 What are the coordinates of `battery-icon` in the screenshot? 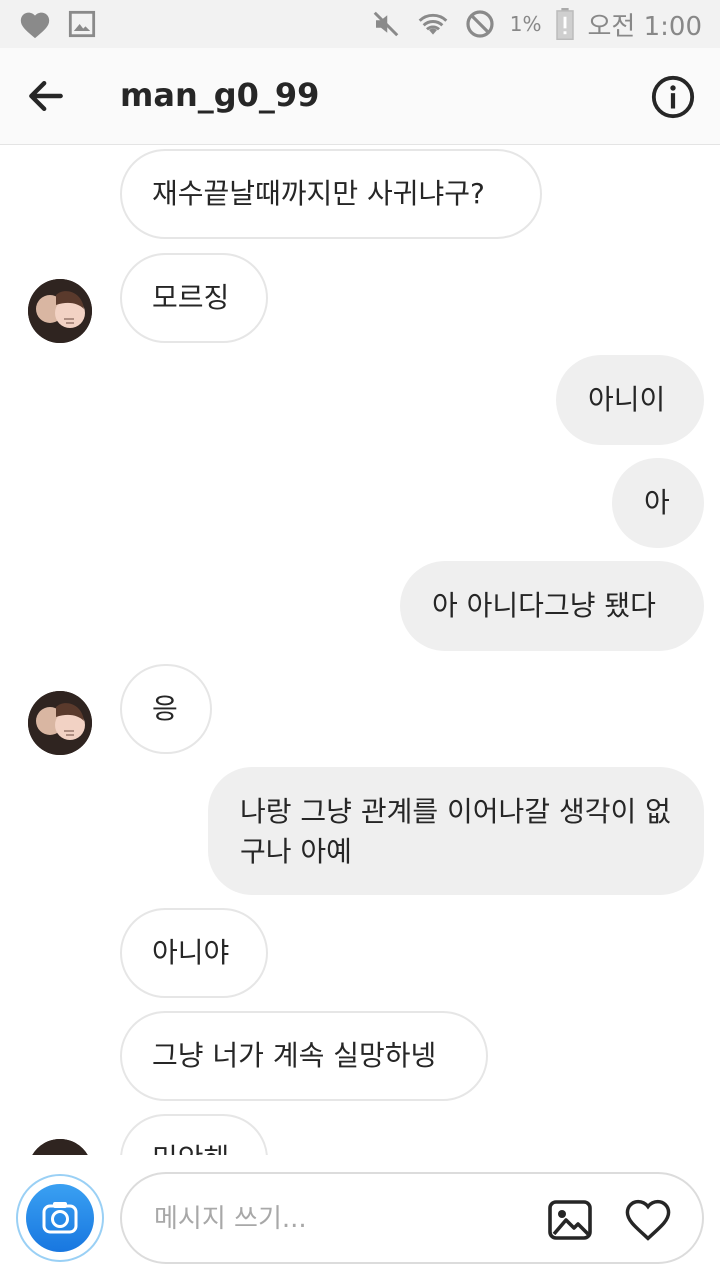 It's located at (564, 24).